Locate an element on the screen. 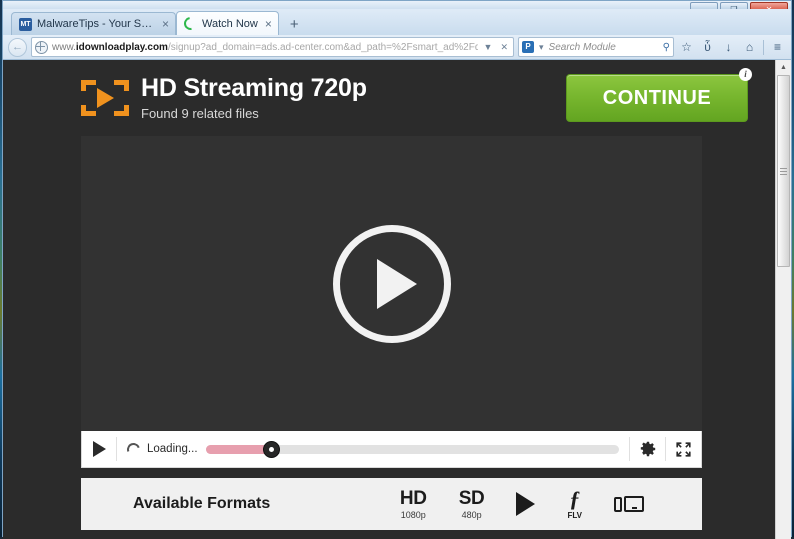 This screenshot has width=794, height=539. tab-watch-now: Watch Now × is located at coordinates (227, 23).